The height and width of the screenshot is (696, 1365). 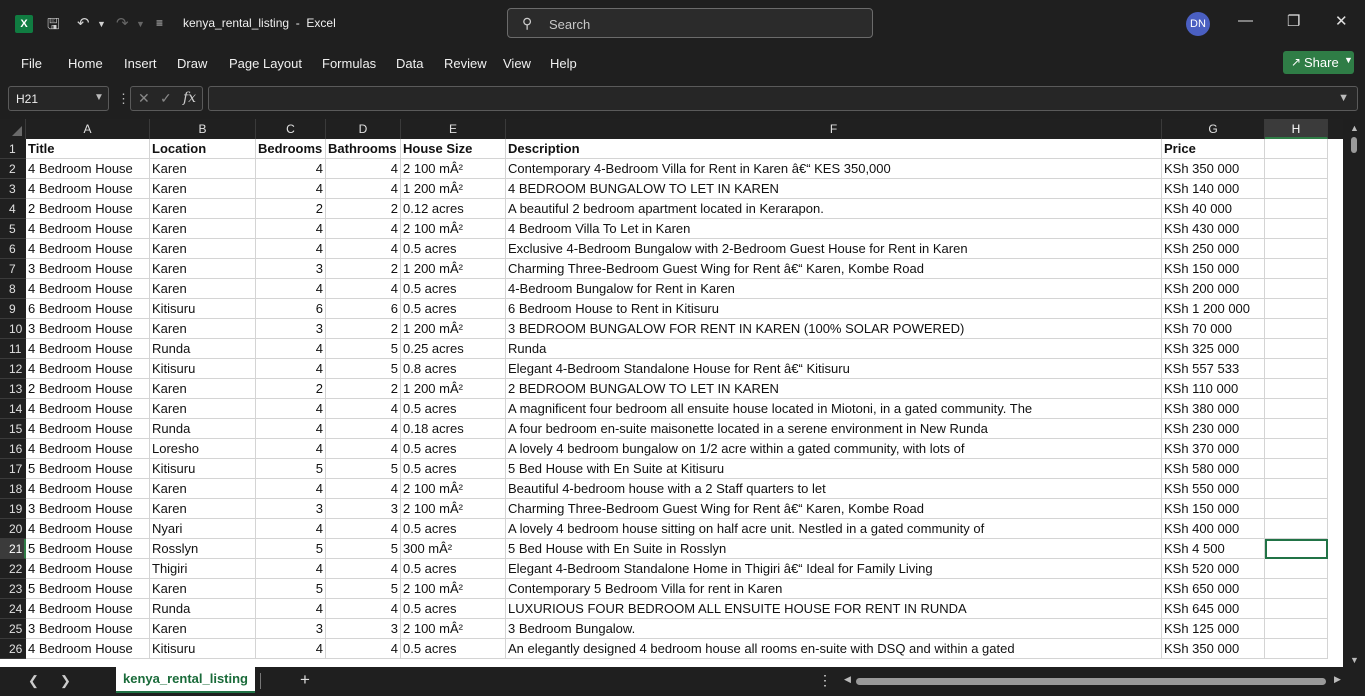 I want to click on cell-d7: 2, so click(x=363, y=269).